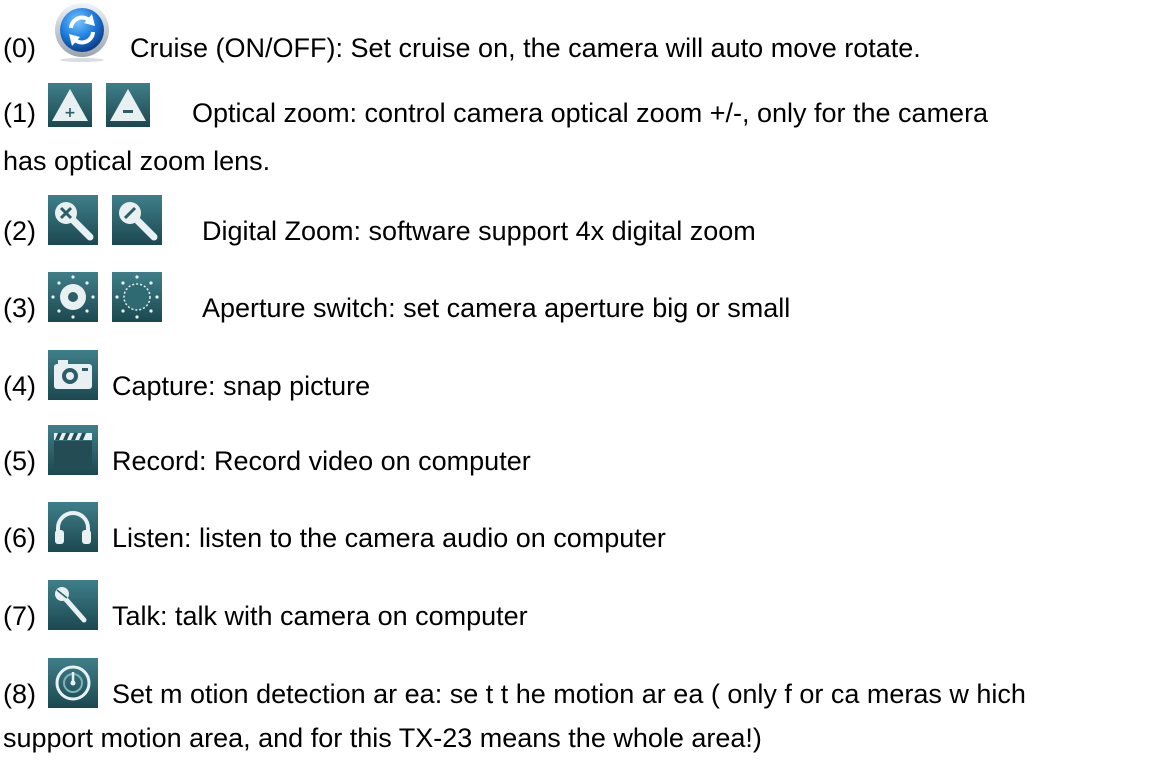 This screenshot has height=779, width=1153. Describe the element at coordinates (241, 386) in the screenshot. I see `item-description: Capture: snap picture` at that location.